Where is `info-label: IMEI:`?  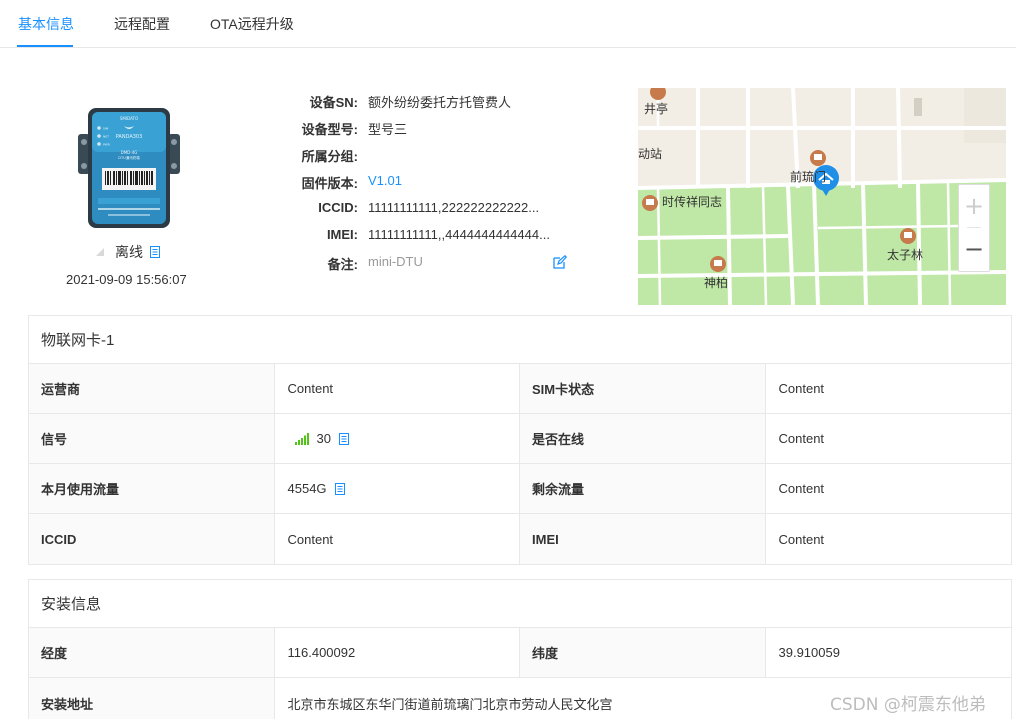 info-label: IMEI: is located at coordinates (342, 234).